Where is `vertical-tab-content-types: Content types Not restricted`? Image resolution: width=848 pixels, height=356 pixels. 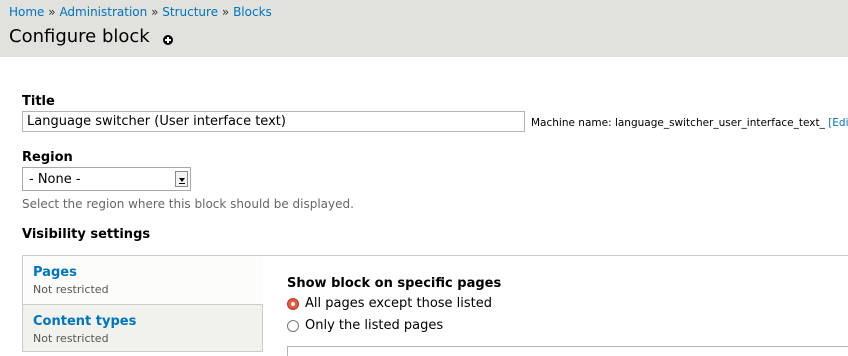
vertical-tab-content-types: Content types Not restricted is located at coordinates (142, 328).